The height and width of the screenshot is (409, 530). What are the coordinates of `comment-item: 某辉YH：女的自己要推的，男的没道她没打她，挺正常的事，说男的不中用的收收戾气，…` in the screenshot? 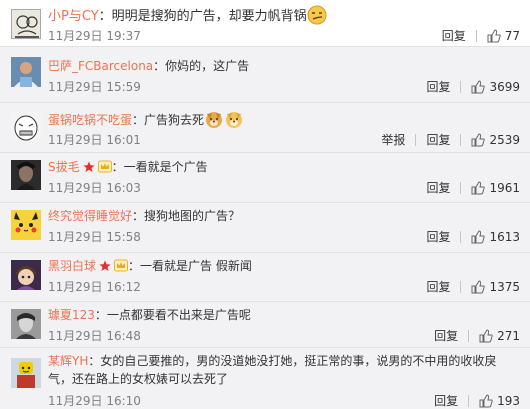 It's located at (265, 378).